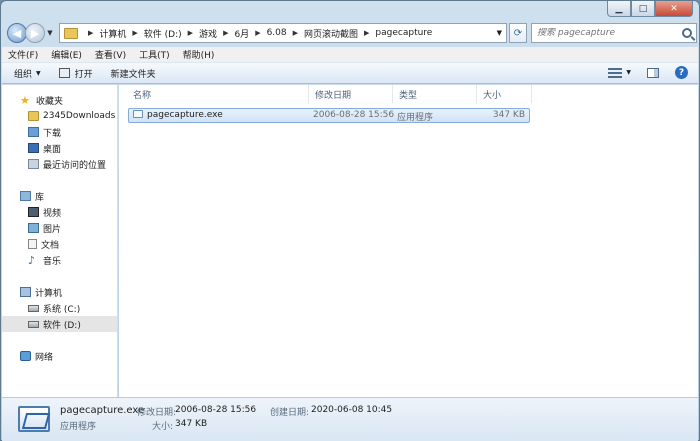 The height and width of the screenshot is (441, 700). Describe the element at coordinates (352, 410) in the screenshot. I see `details-created-value: 2020-06-08 10:45` at that location.